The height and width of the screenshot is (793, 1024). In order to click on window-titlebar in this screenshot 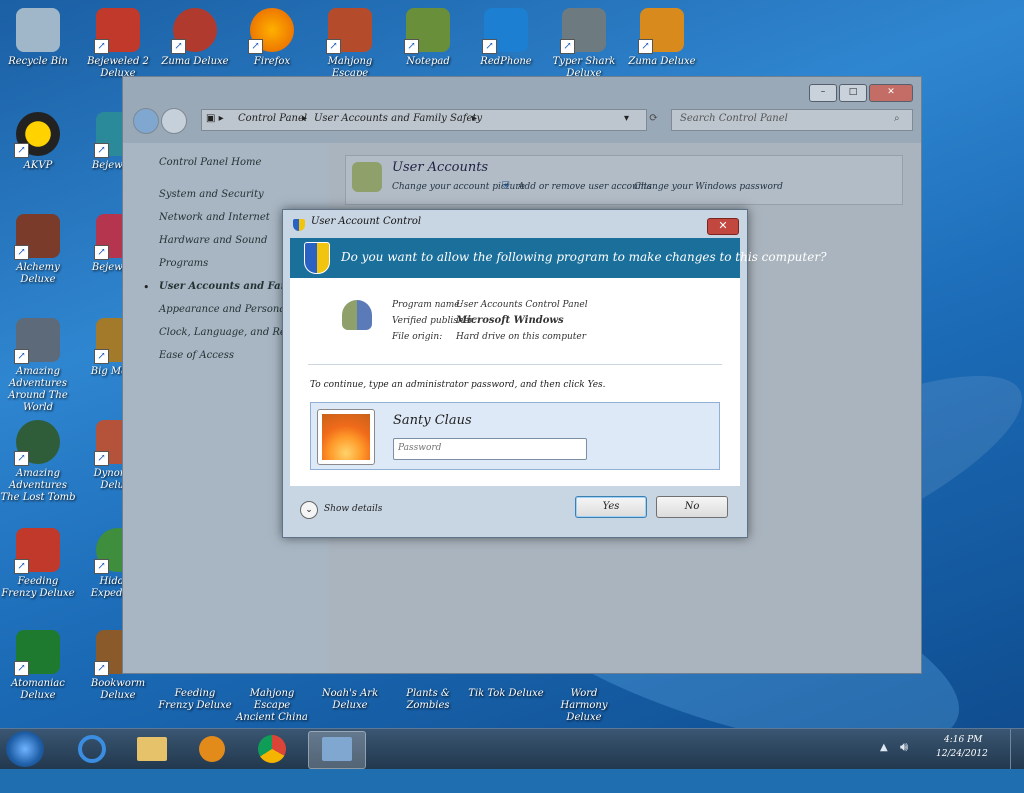, I will do `click(522, 91)`.